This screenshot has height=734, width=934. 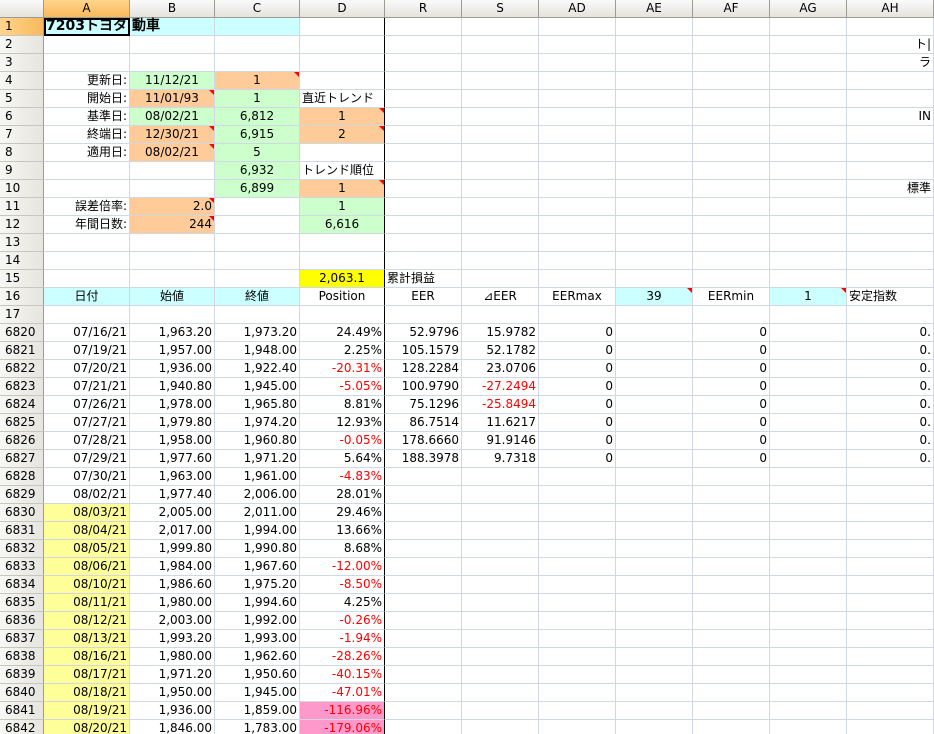 What do you see at coordinates (423, 333) in the screenshot?
I see `eer-cell: 52.9796` at bounding box center [423, 333].